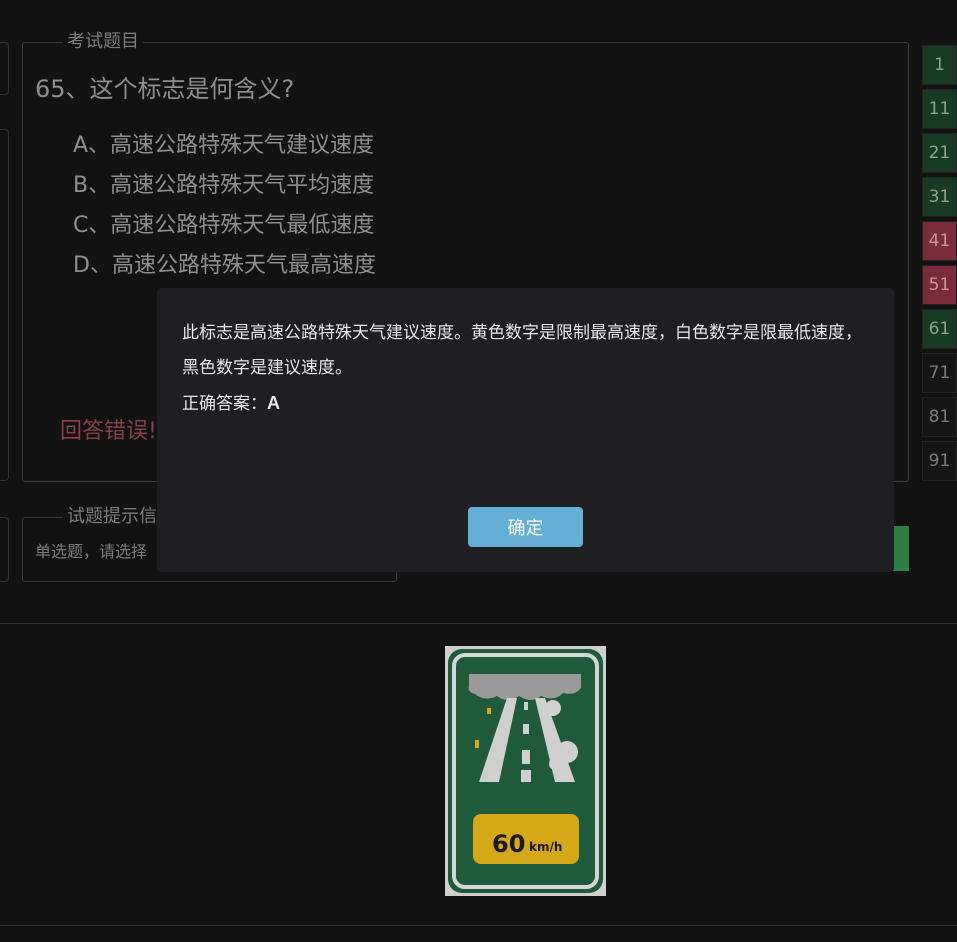  I want to click on question-number-button: 41, so click(939, 241).